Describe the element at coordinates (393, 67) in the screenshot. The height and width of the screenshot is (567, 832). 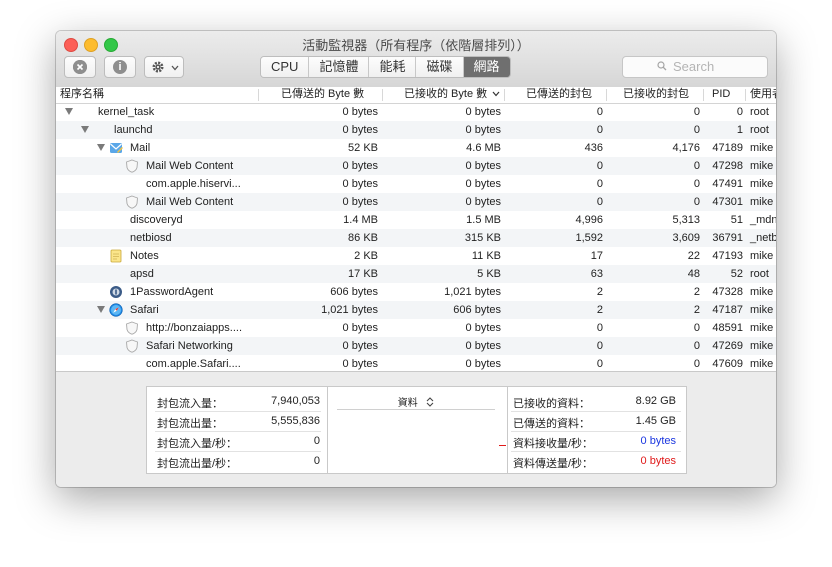
I see `tab-energy: 能耗` at that location.